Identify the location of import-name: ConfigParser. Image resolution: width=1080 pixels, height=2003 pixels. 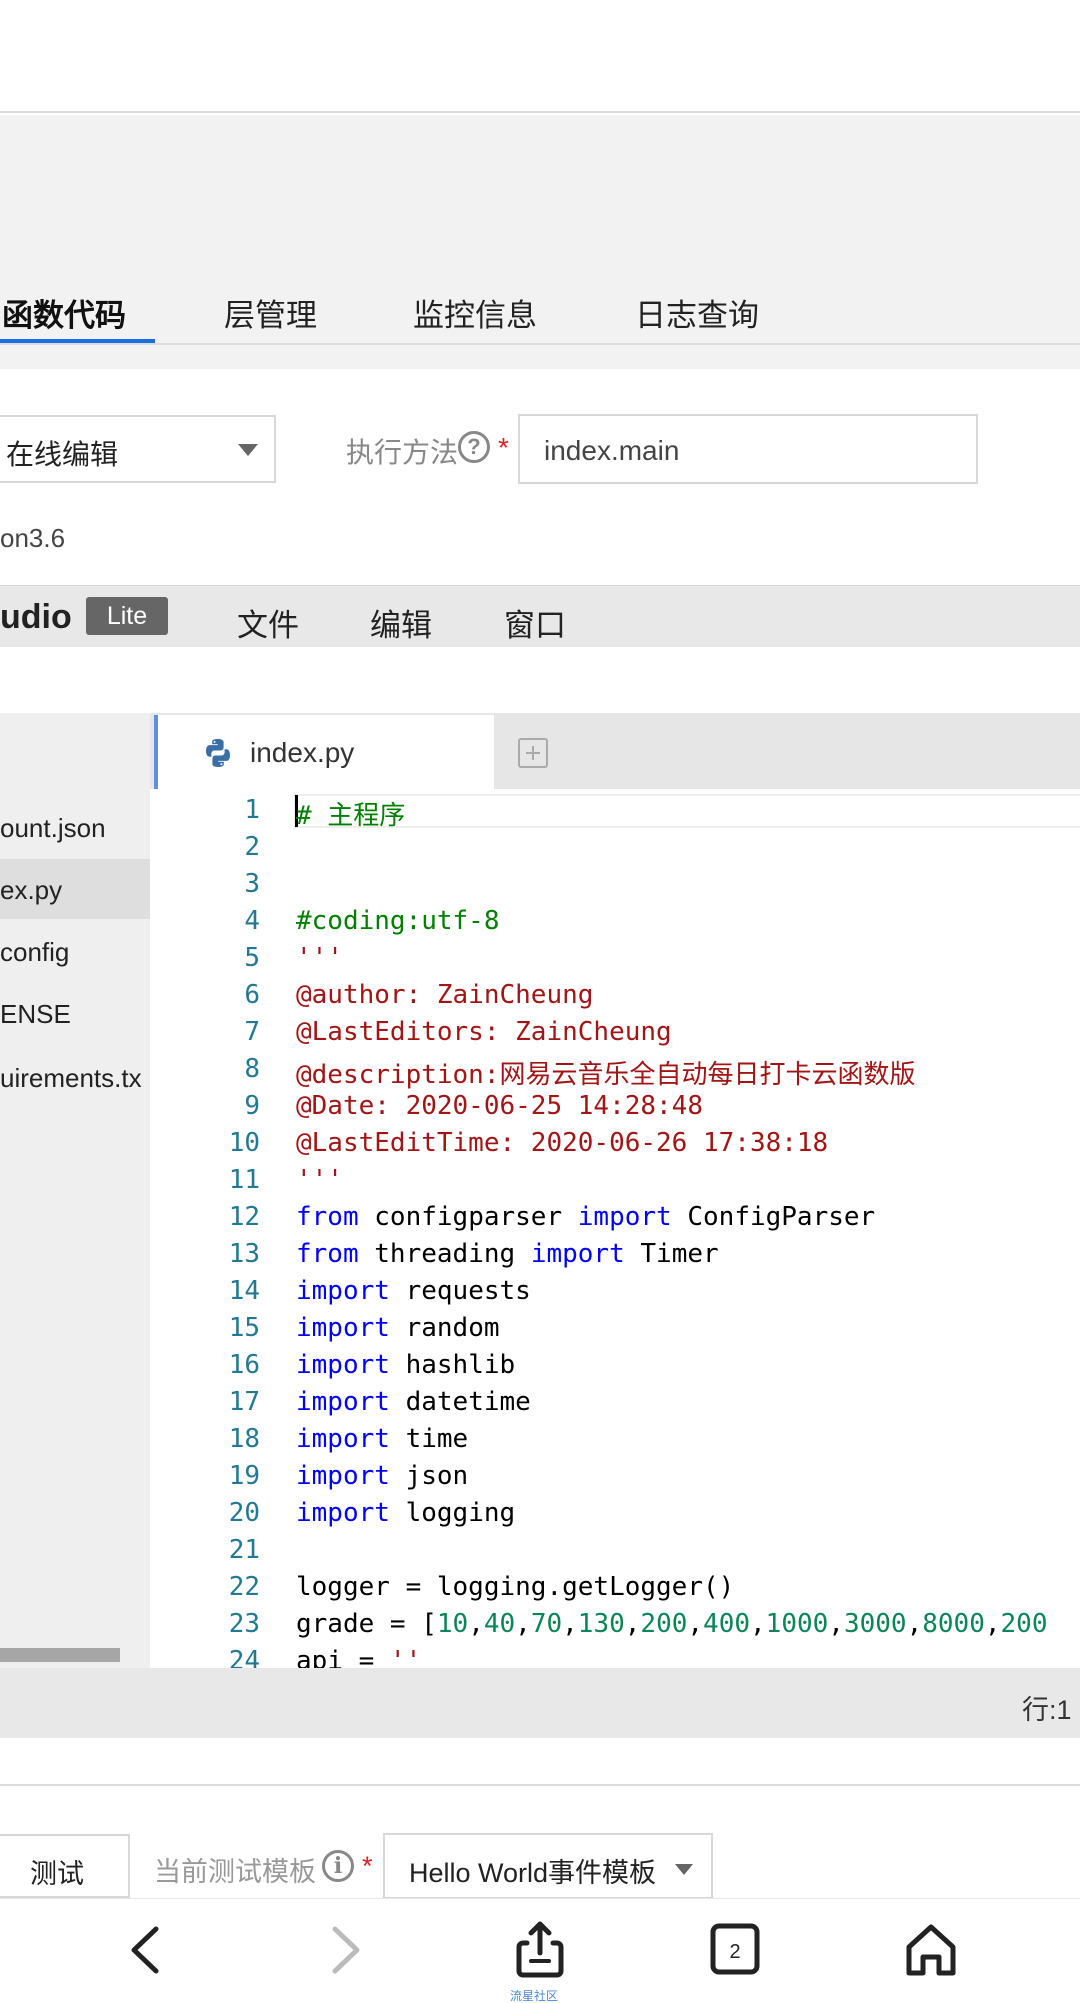
(773, 1217).